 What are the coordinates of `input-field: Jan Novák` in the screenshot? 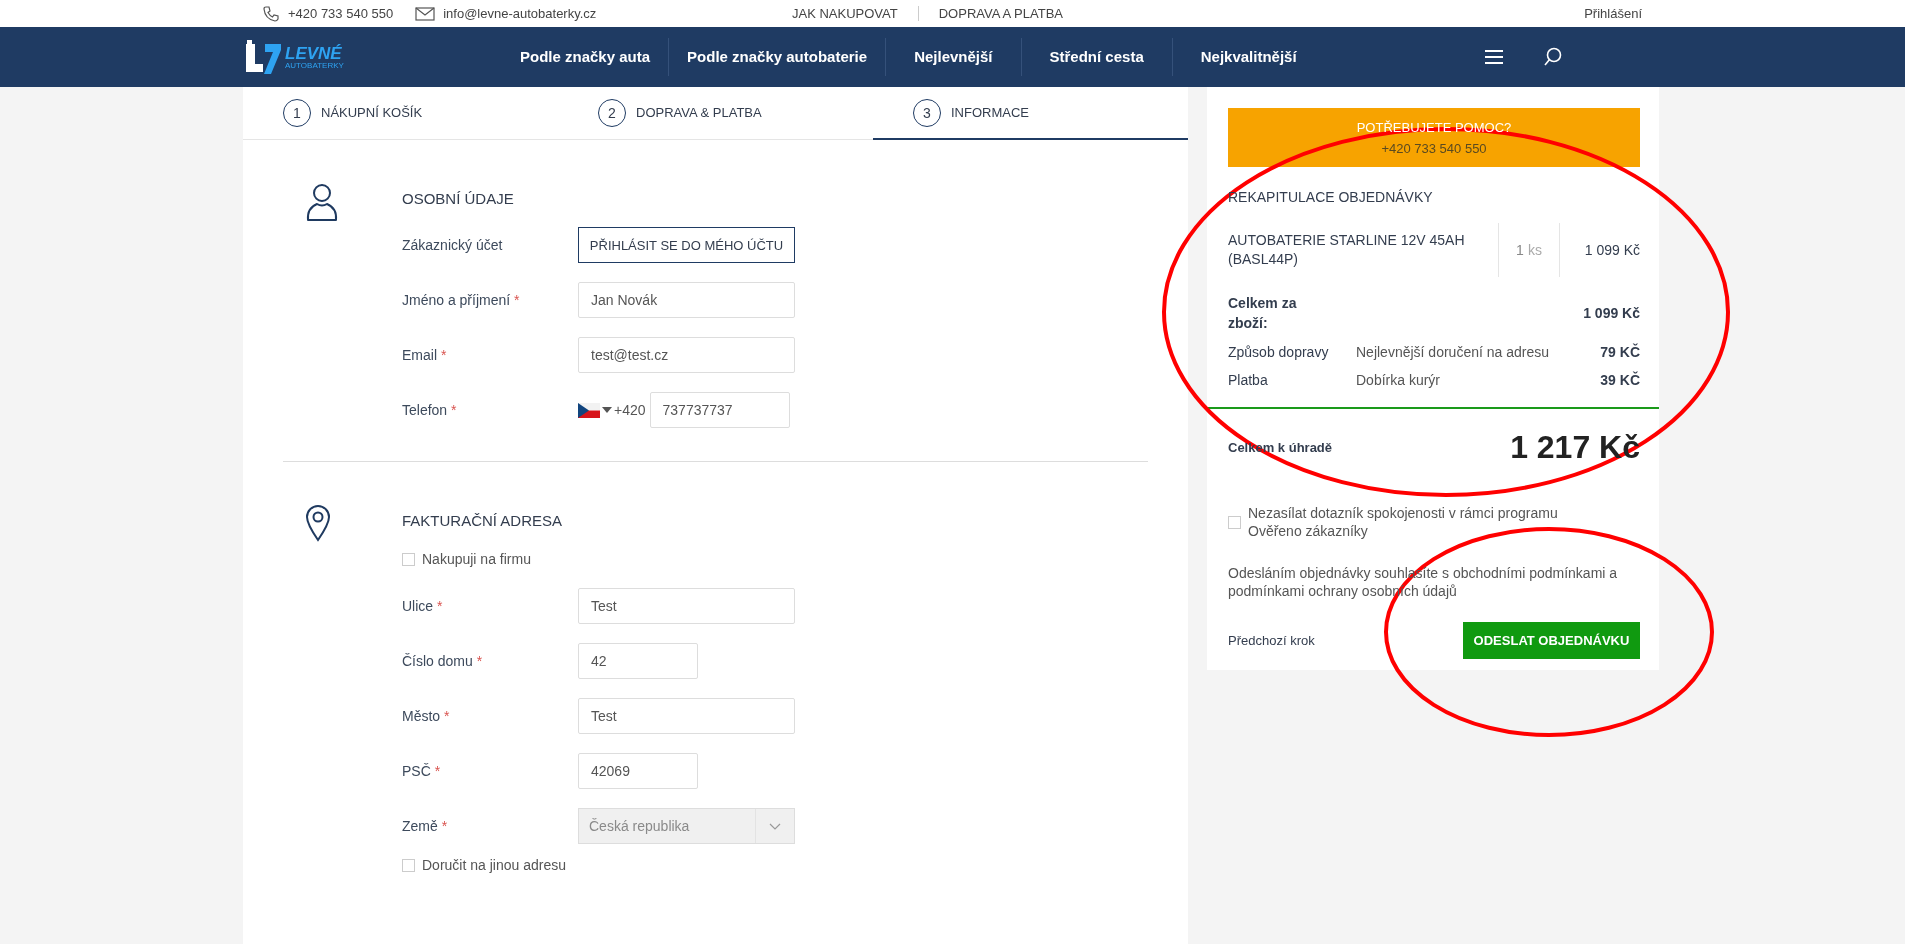 It's located at (686, 300).